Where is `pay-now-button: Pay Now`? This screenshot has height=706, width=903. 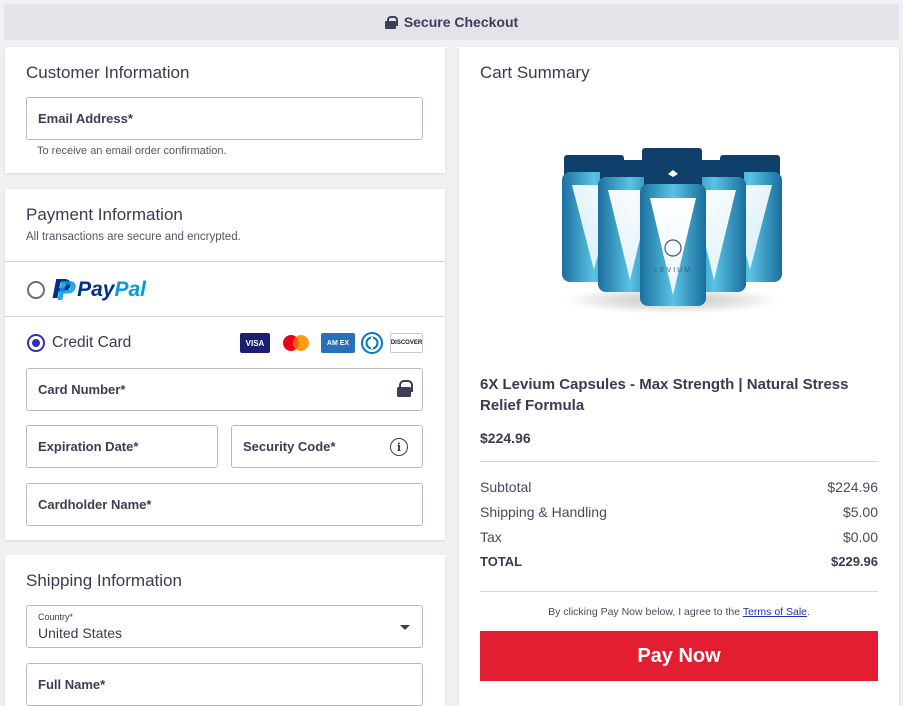
pay-now-button: Pay Now is located at coordinates (679, 656).